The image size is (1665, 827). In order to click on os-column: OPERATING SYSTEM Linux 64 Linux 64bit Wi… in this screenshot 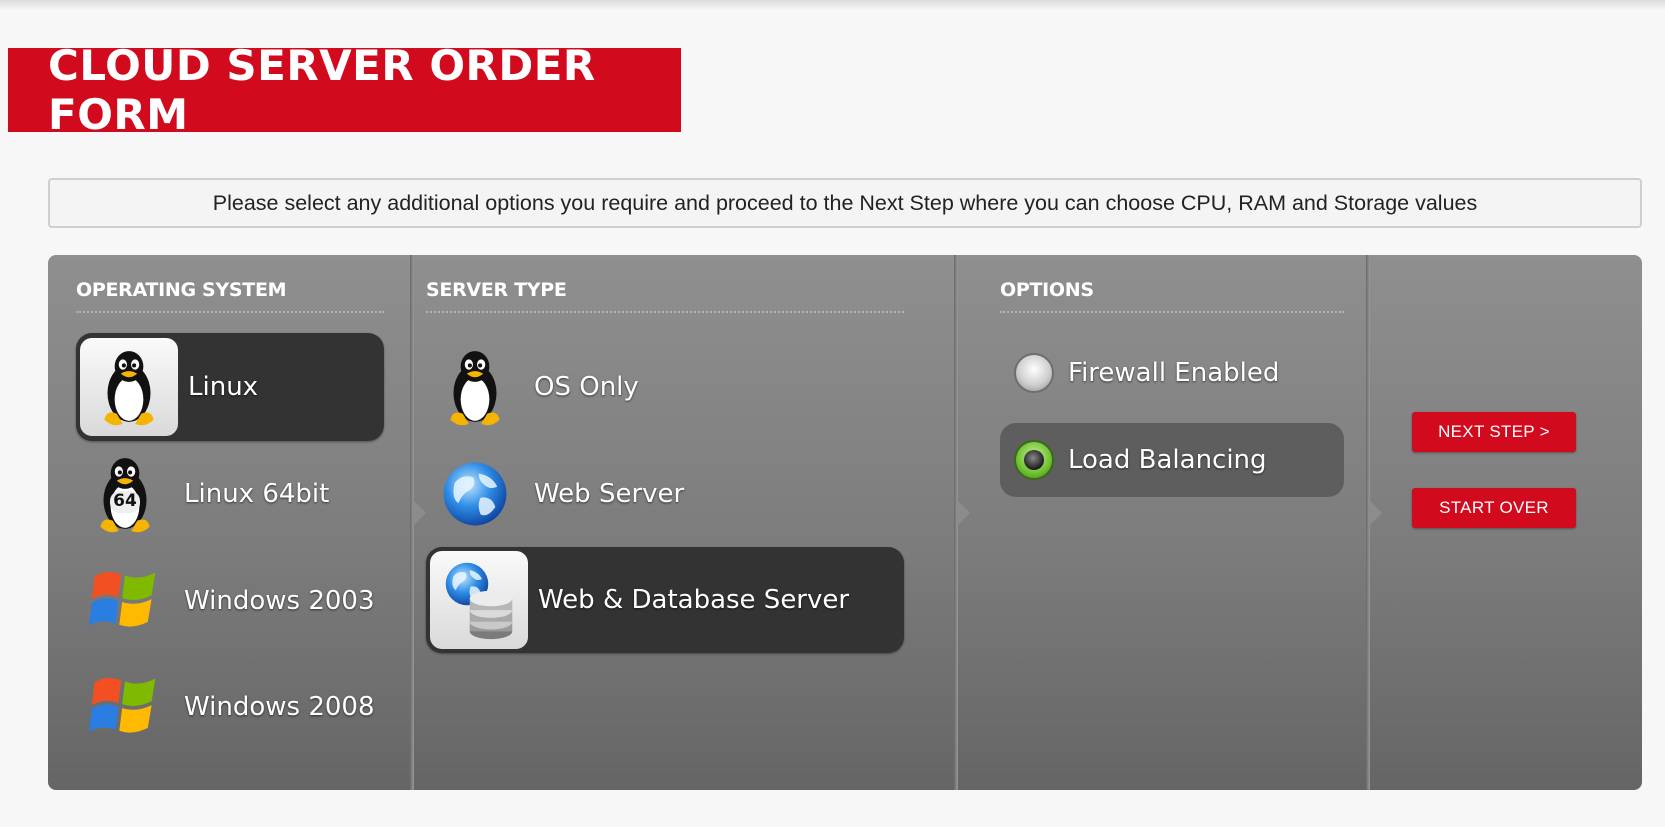, I will do `click(229, 522)`.